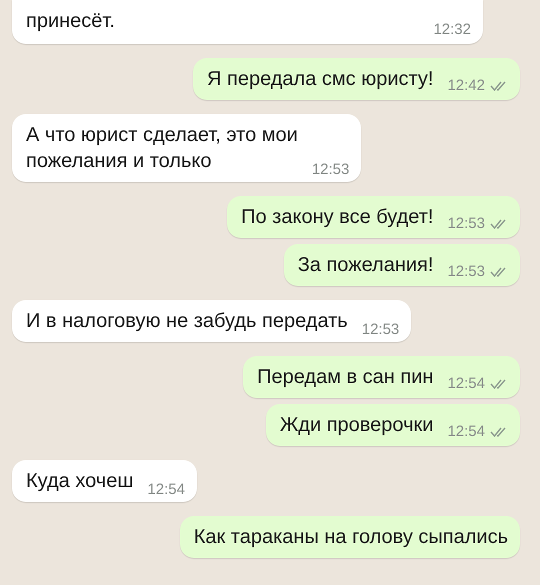  I want to click on message-text: Я передала смс юристу!, so click(320, 79).